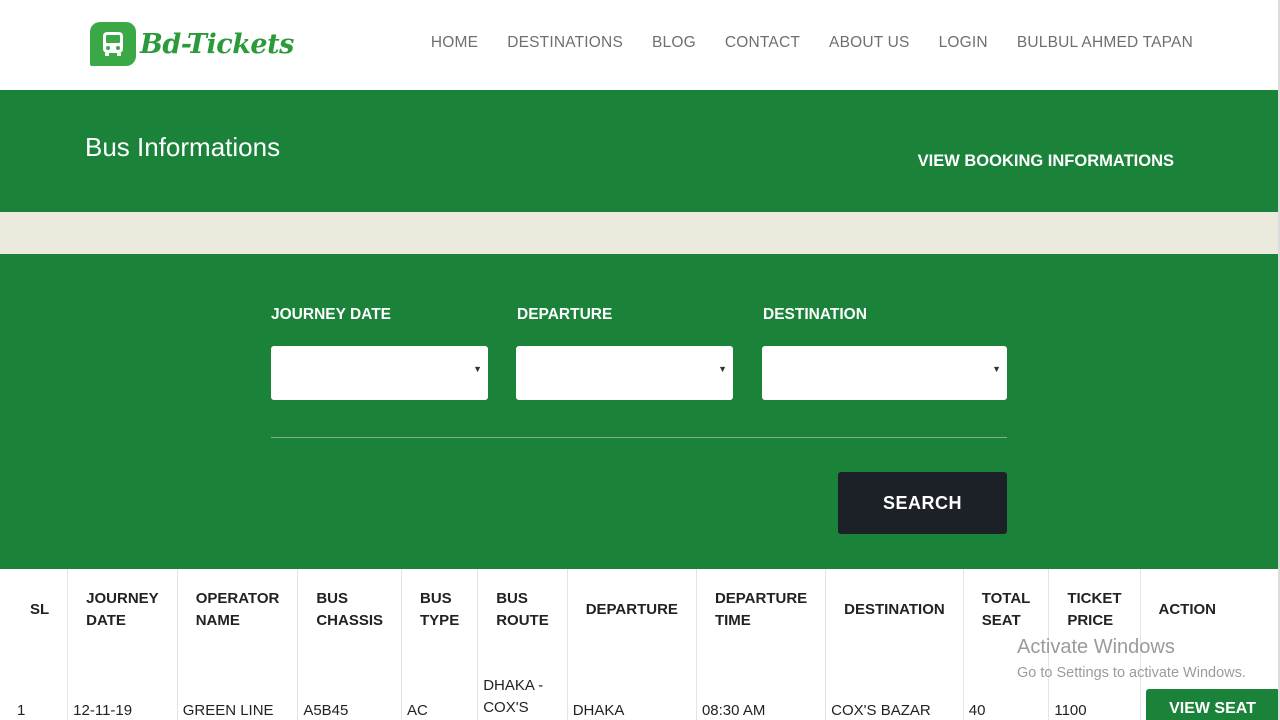 The width and height of the screenshot is (1280, 720). I want to click on nav-contact: CONTACT, so click(762, 43).